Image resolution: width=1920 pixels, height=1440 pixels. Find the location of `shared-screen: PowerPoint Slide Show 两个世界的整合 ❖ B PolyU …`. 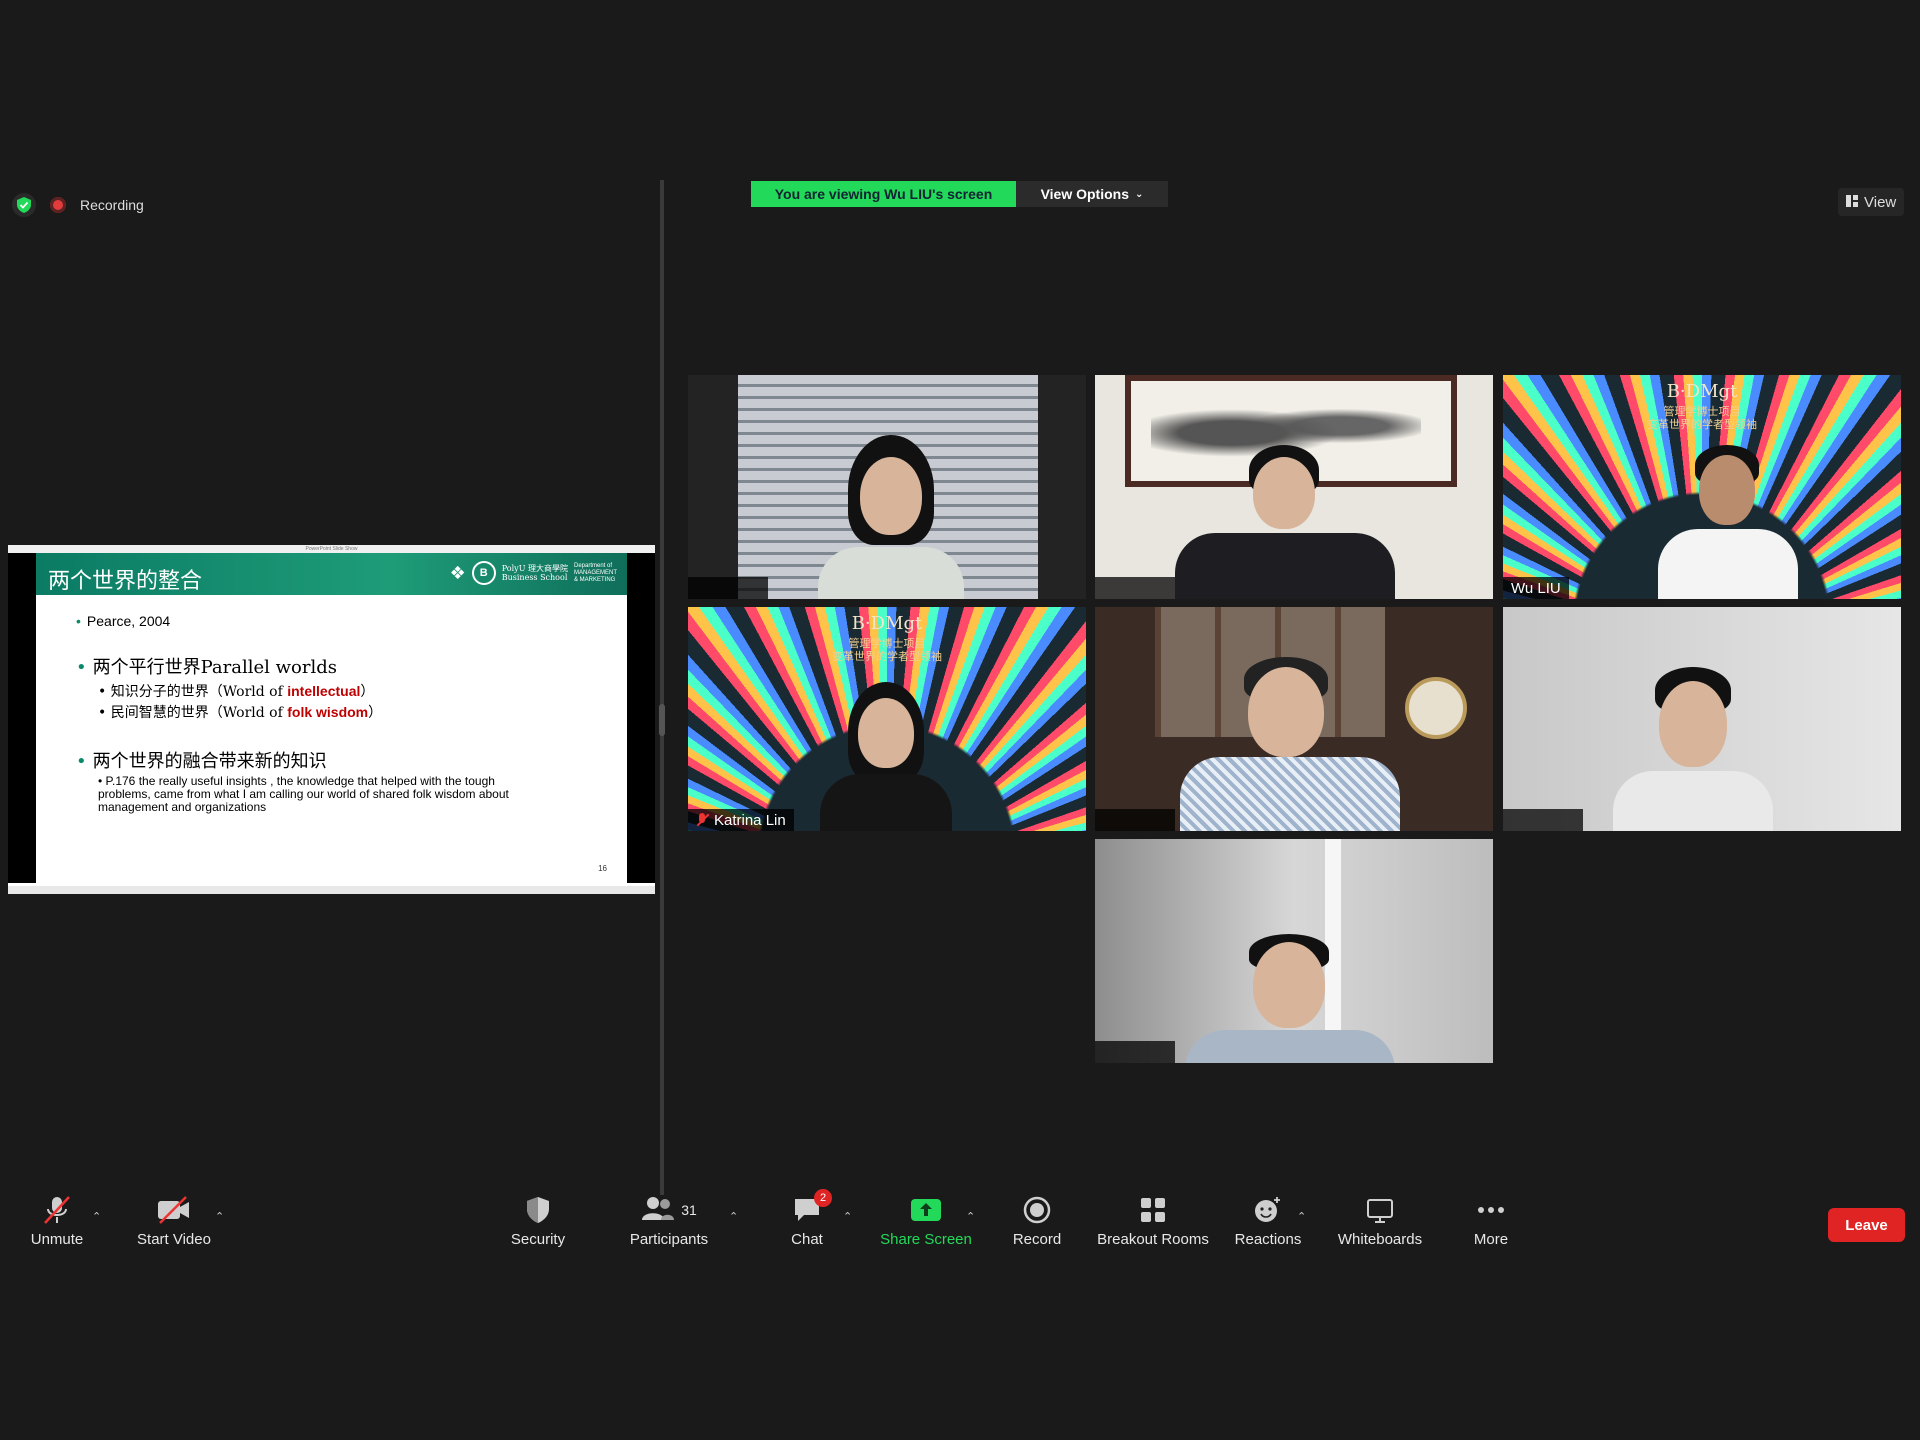

shared-screen: PowerPoint Slide Show 两个世界的整合 ❖ B PolyU … is located at coordinates (331, 719).